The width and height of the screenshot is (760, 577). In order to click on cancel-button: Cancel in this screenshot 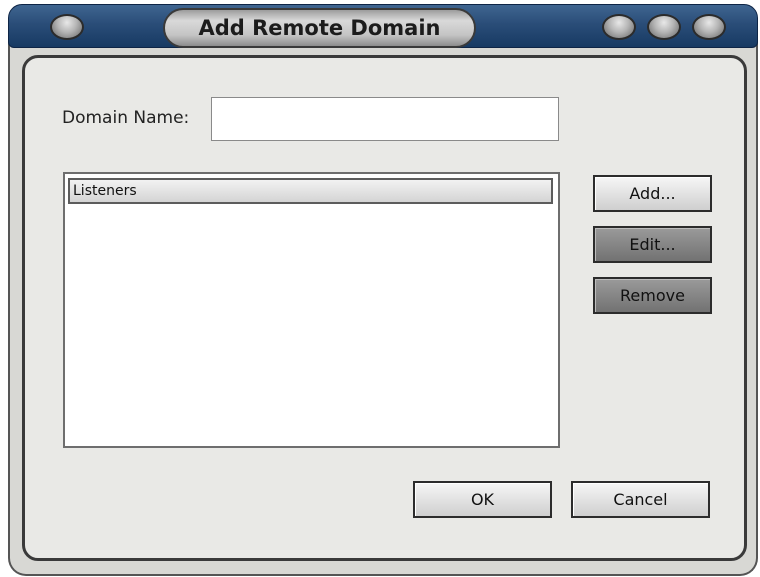, I will do `click(640, 499)`.